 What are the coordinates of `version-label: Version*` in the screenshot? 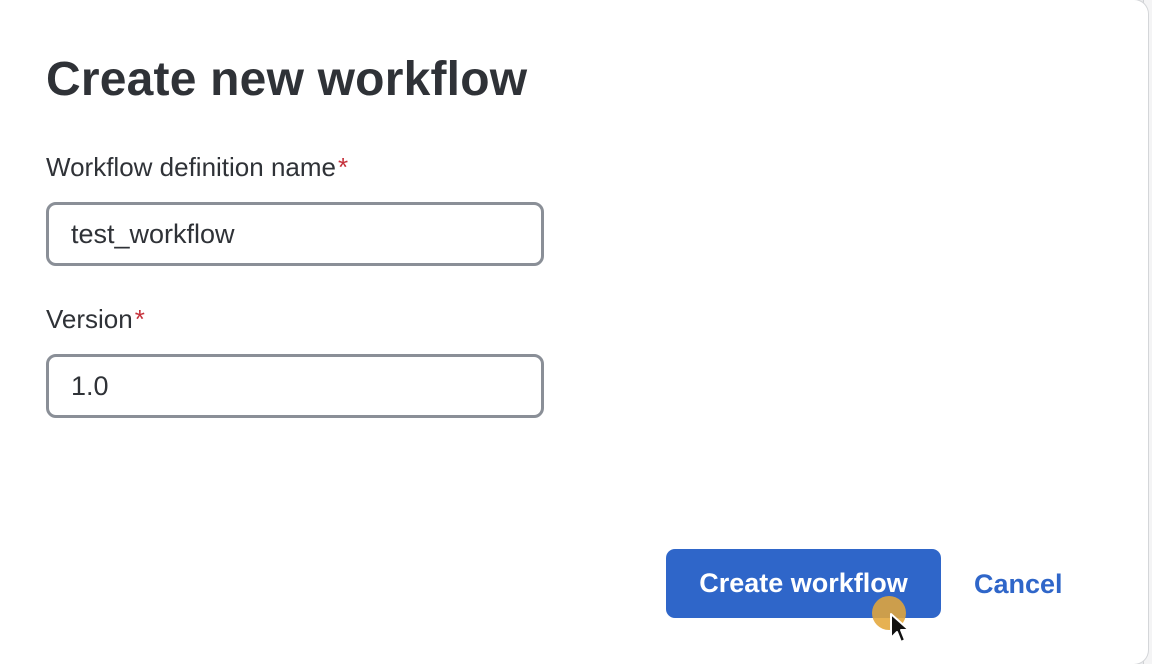 It's located at (95, 319).